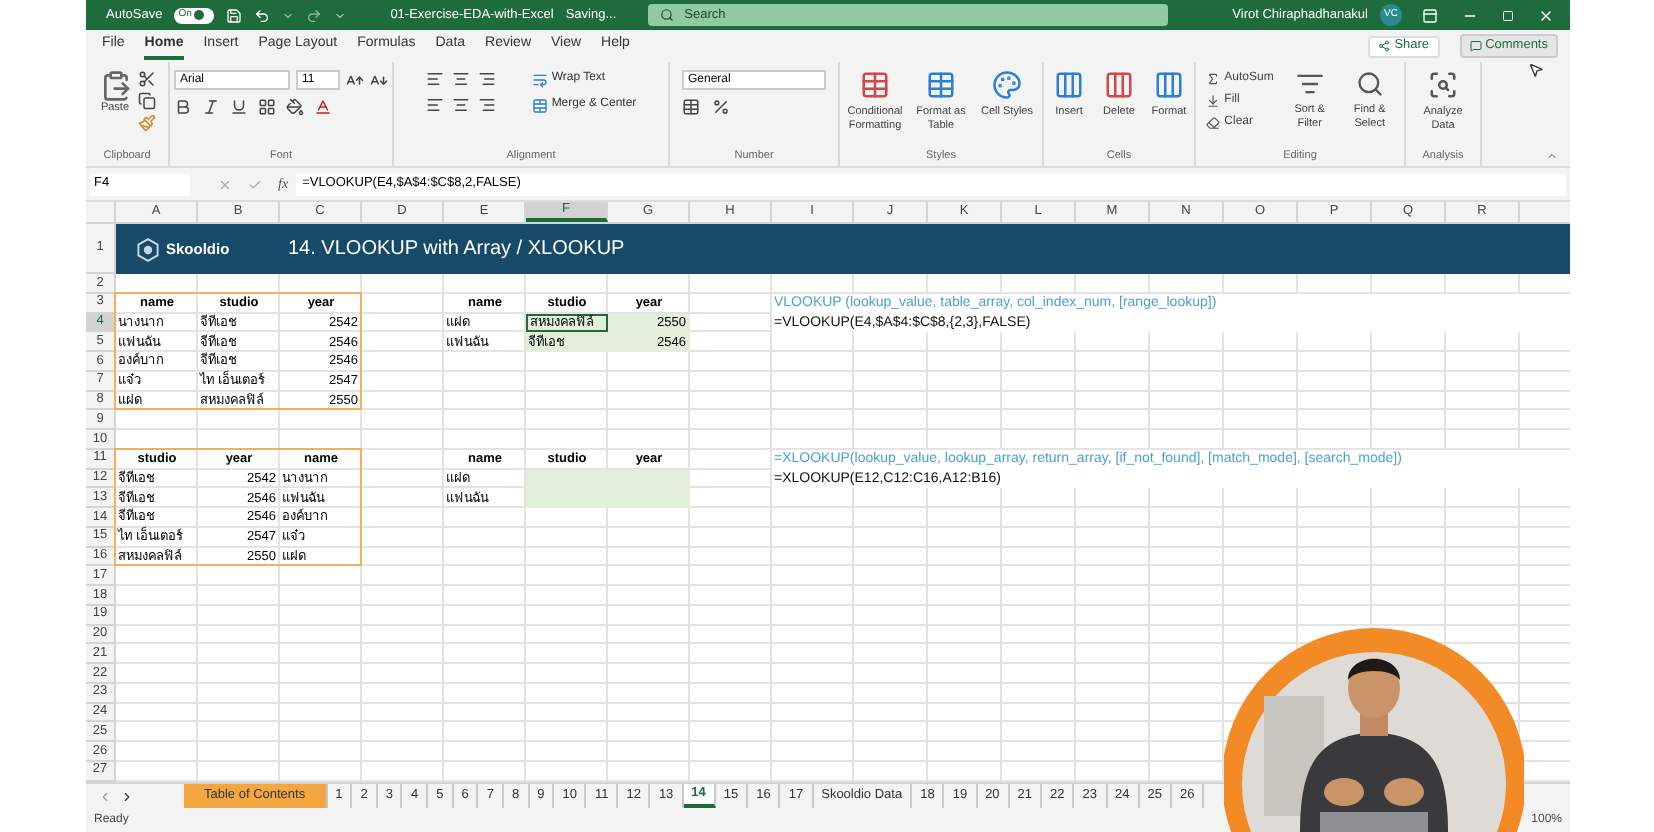  I want to click on italic-icon, so click(211, 107).